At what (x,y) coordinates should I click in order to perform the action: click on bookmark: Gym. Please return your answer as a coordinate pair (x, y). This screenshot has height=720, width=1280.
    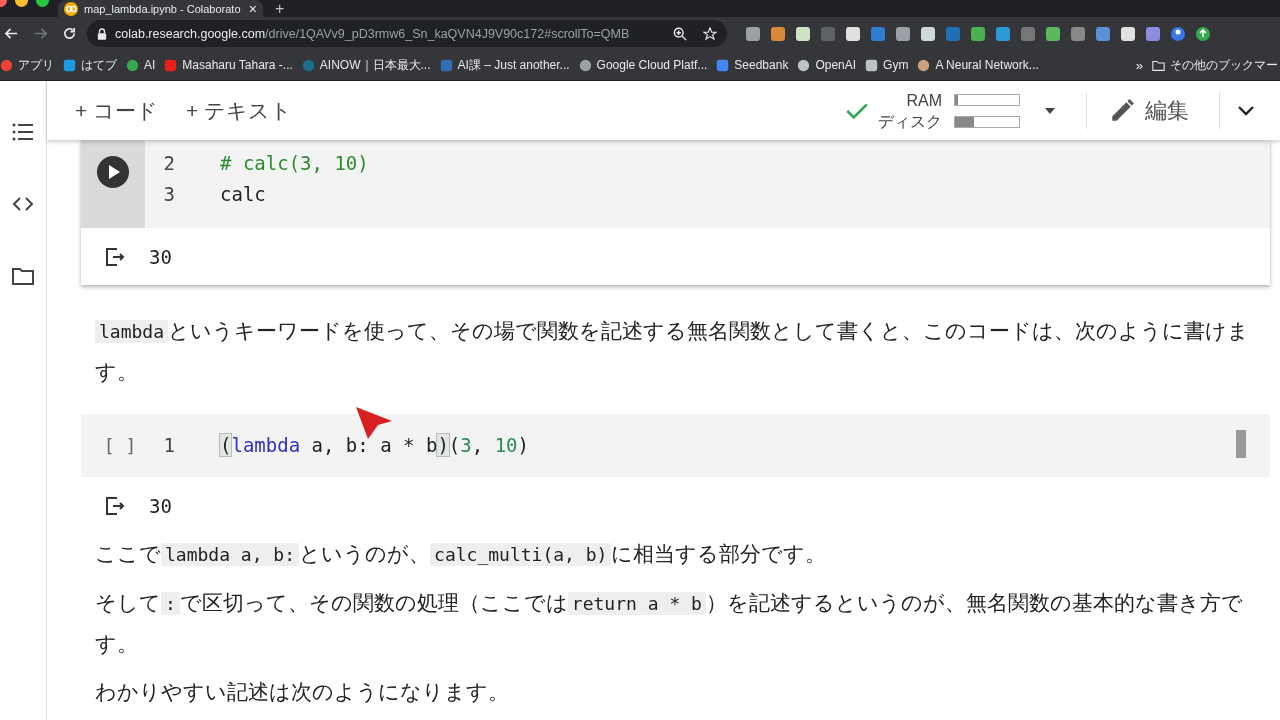
    Looking at the image, I should click on (887, 65).